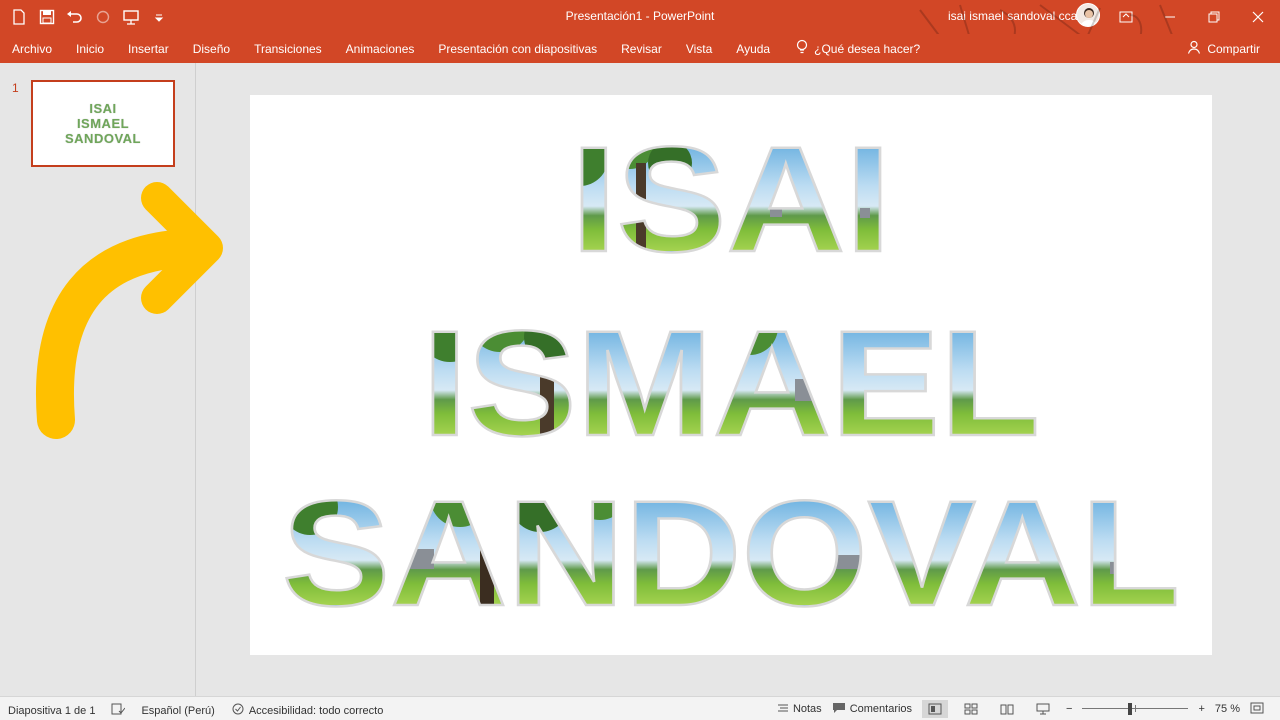  What do you see at coordinates (1007, 709) in the screenshot?
I see `reading-view-icon` at bounding box center [1007, 709].